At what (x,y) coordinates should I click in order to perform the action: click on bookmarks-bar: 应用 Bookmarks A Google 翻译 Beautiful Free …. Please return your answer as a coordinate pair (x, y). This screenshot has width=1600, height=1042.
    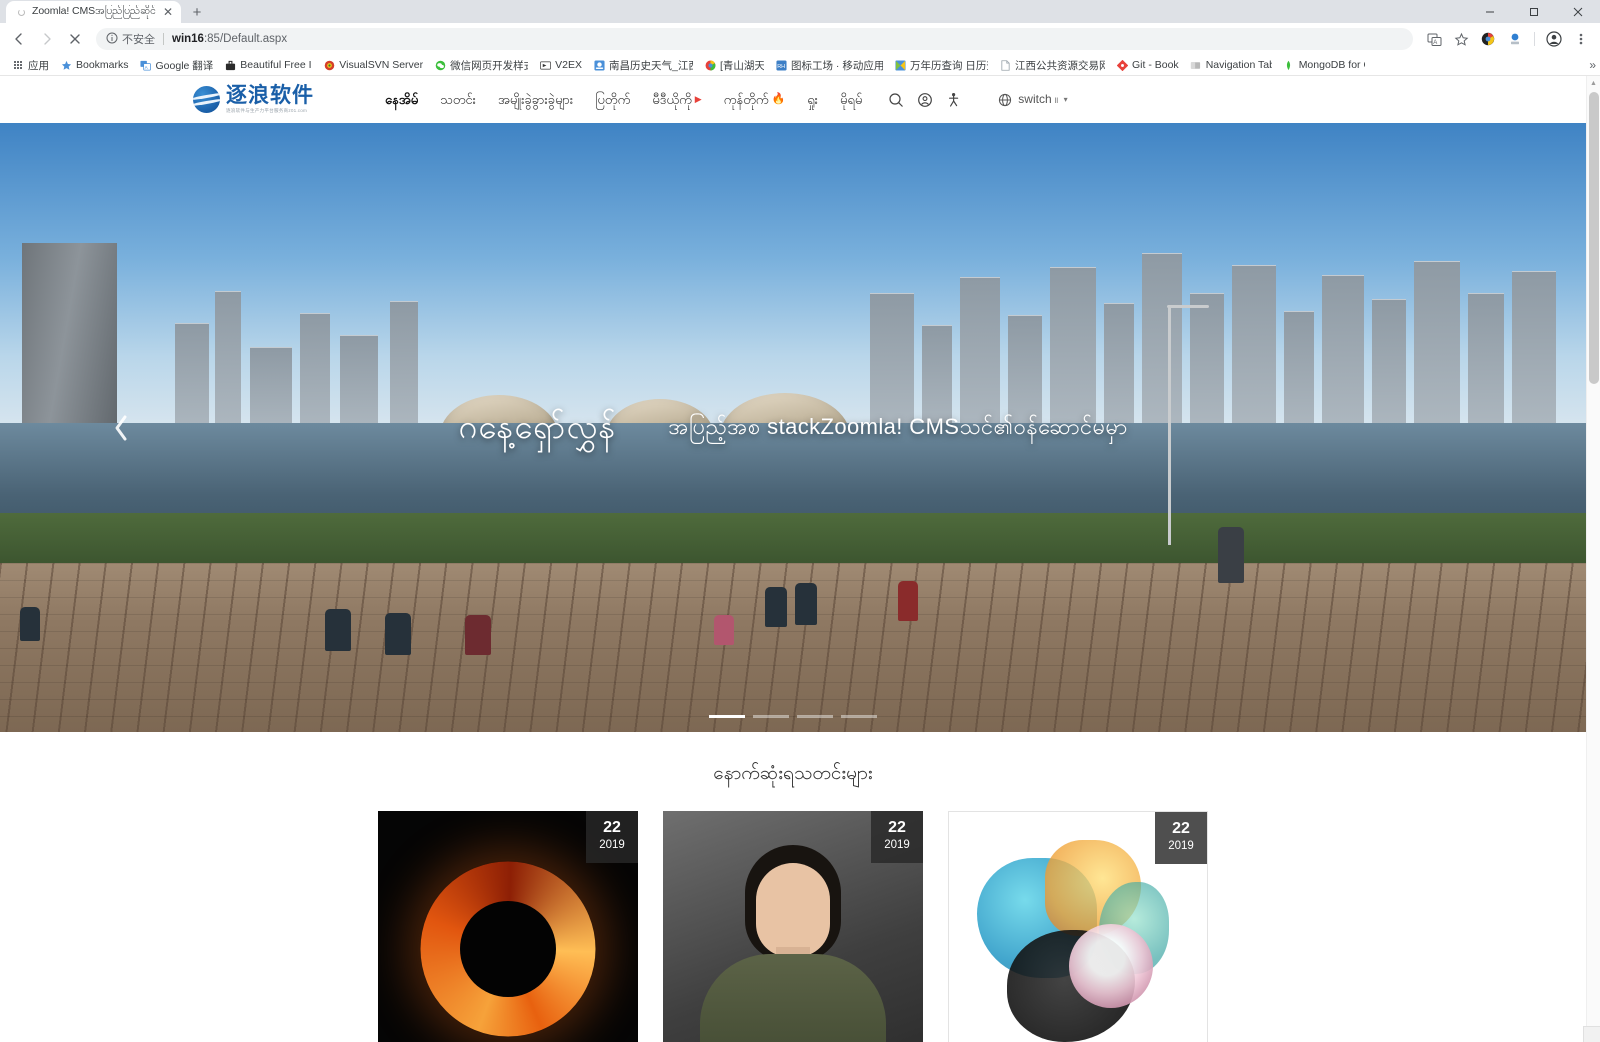
    Looking at the image, I should click on (800, 65).